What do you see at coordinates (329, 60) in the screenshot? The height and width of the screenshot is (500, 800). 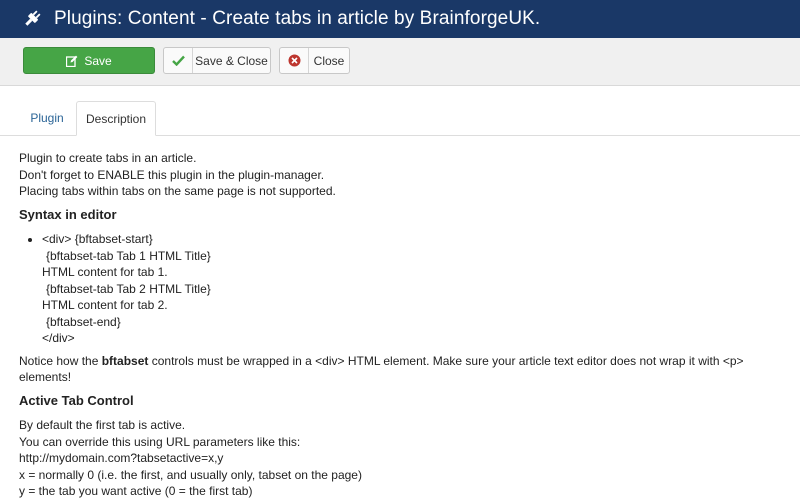 I see `close-label: Close` at bounding box center [329, 60].